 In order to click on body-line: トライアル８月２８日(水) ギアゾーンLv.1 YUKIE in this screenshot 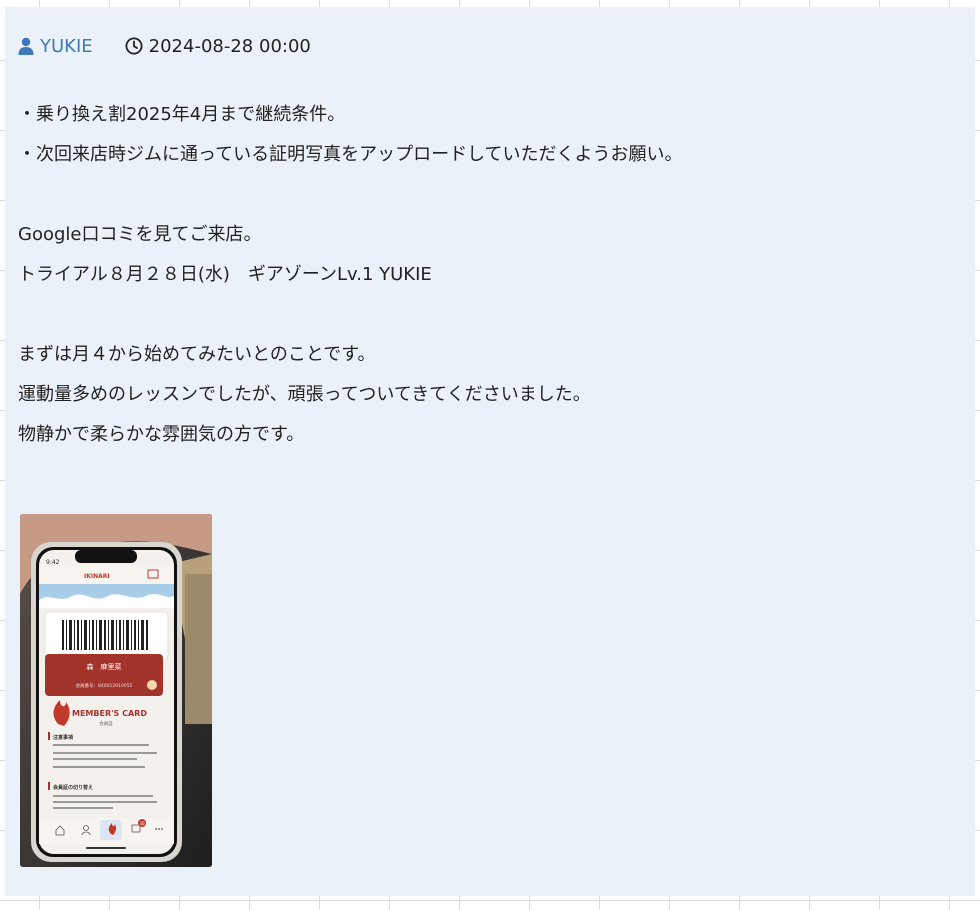, I will do `click(225, 274)`.